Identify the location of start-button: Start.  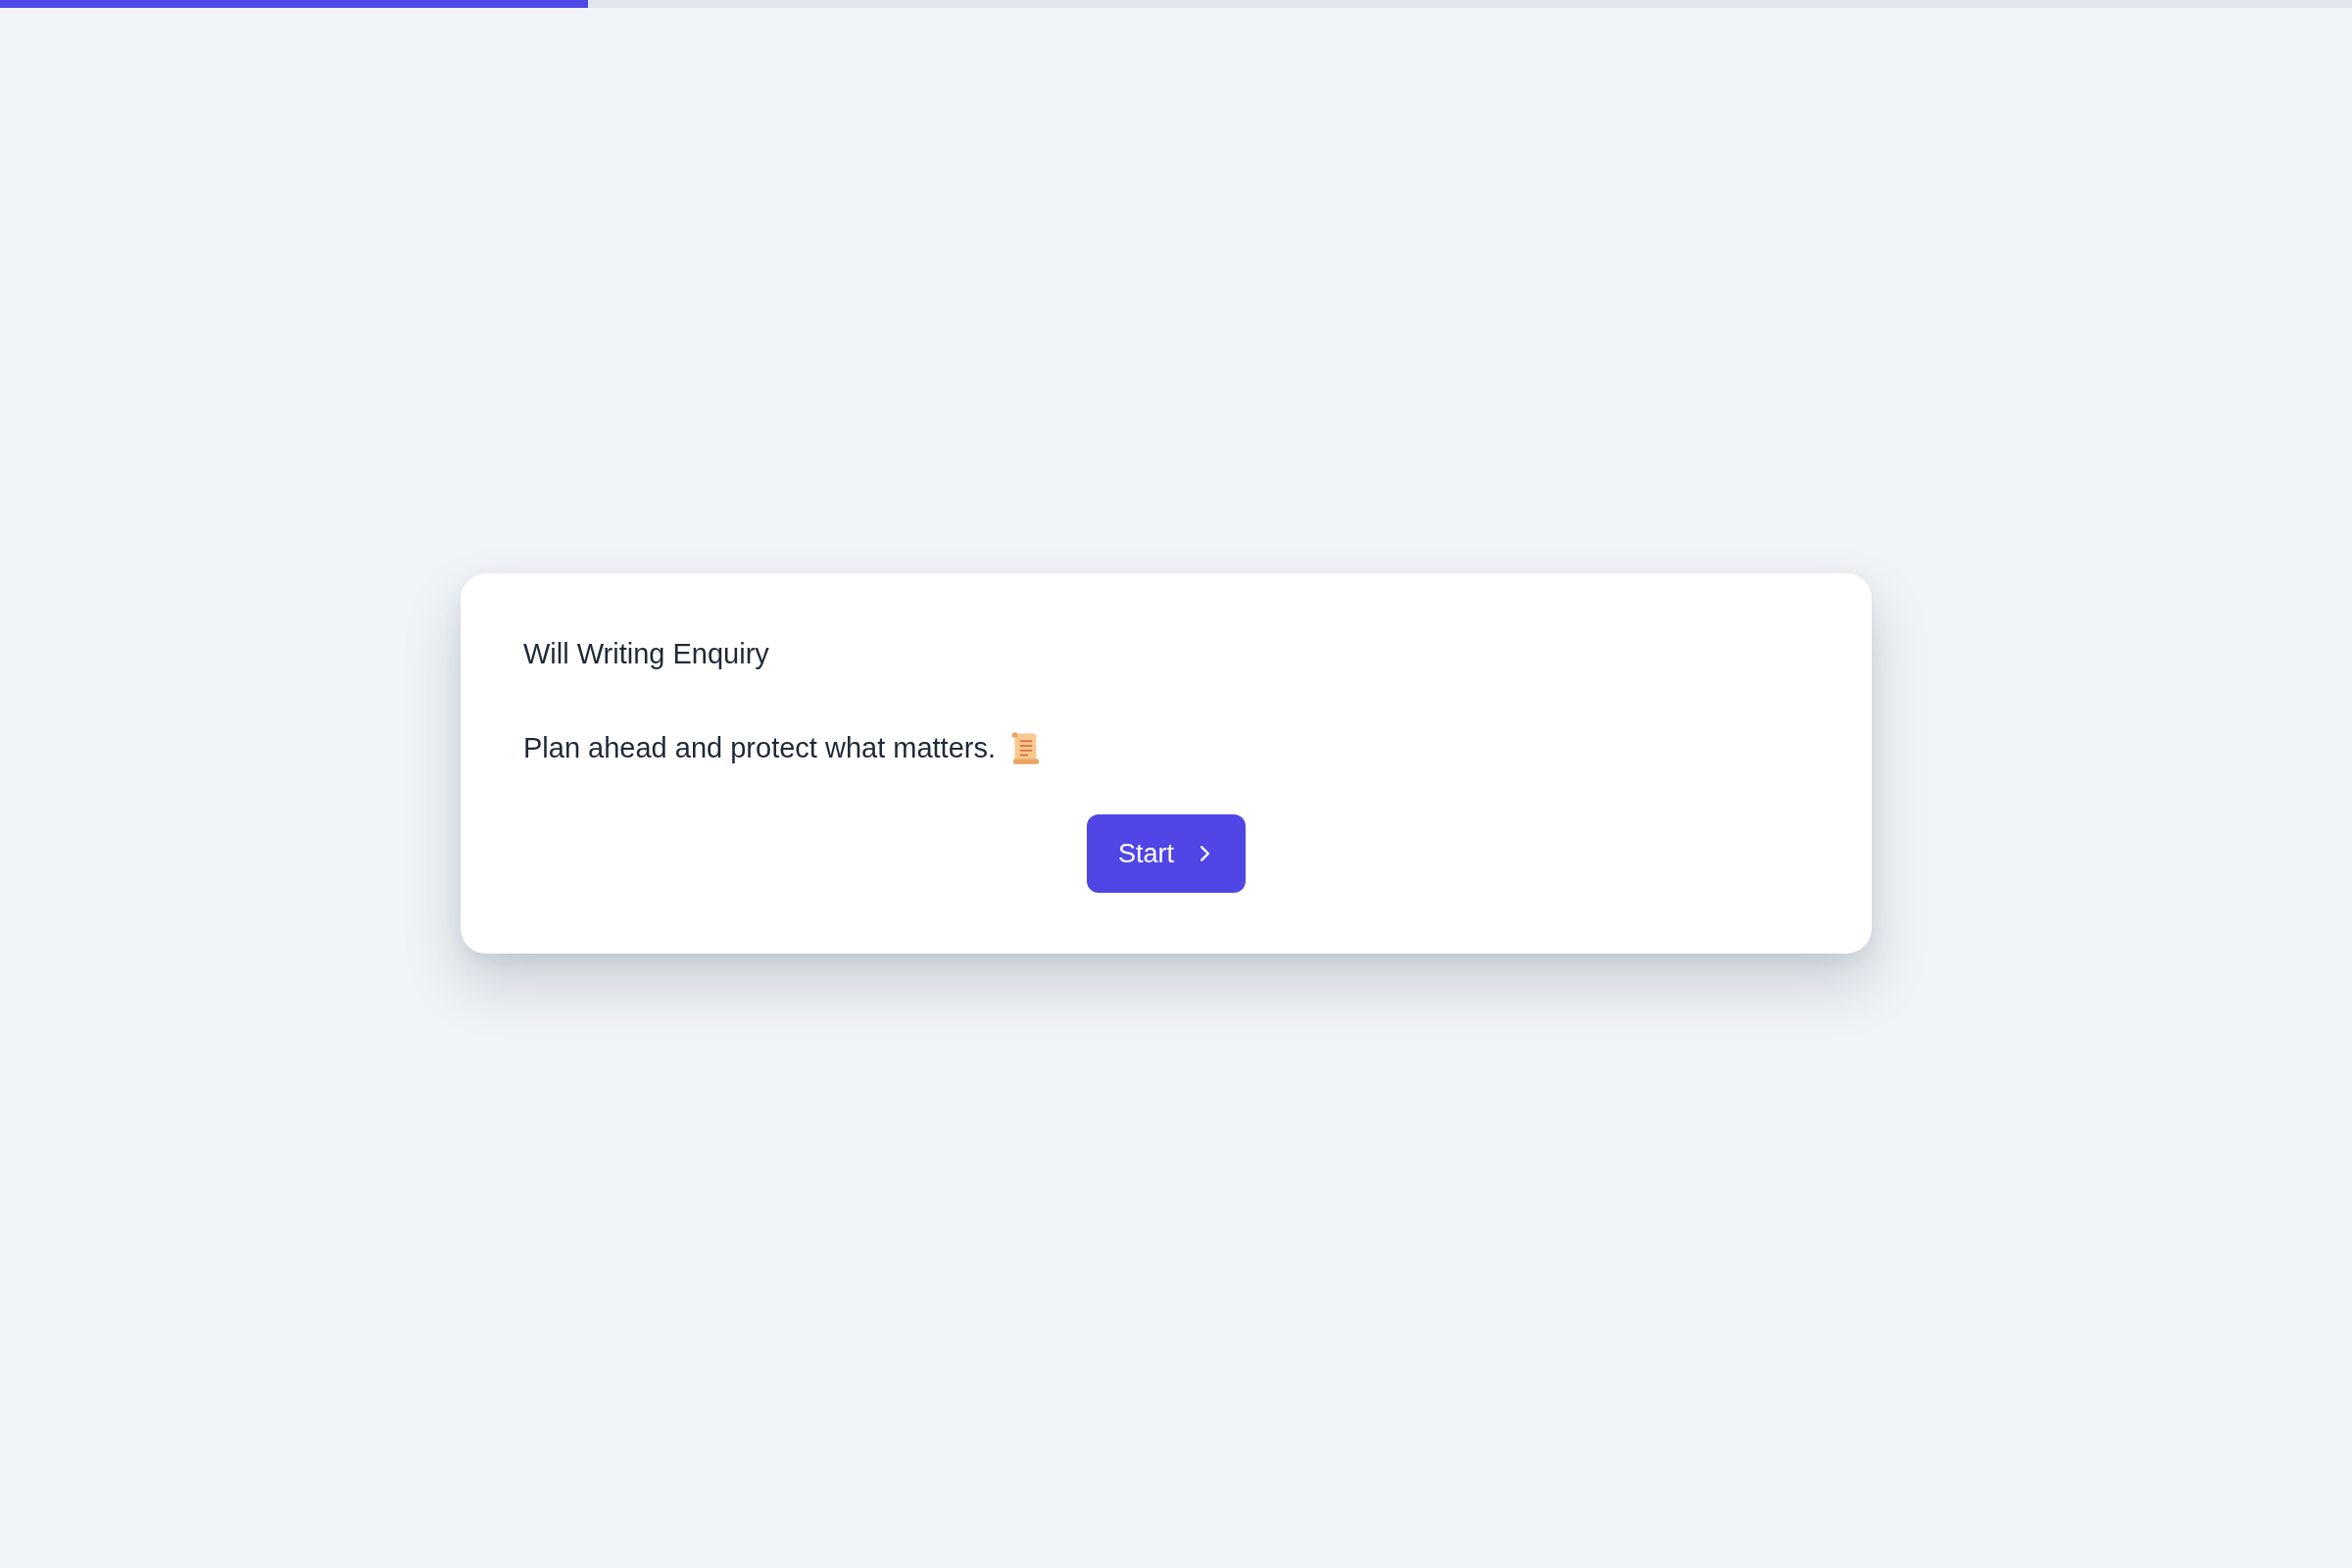
(1166, 853).